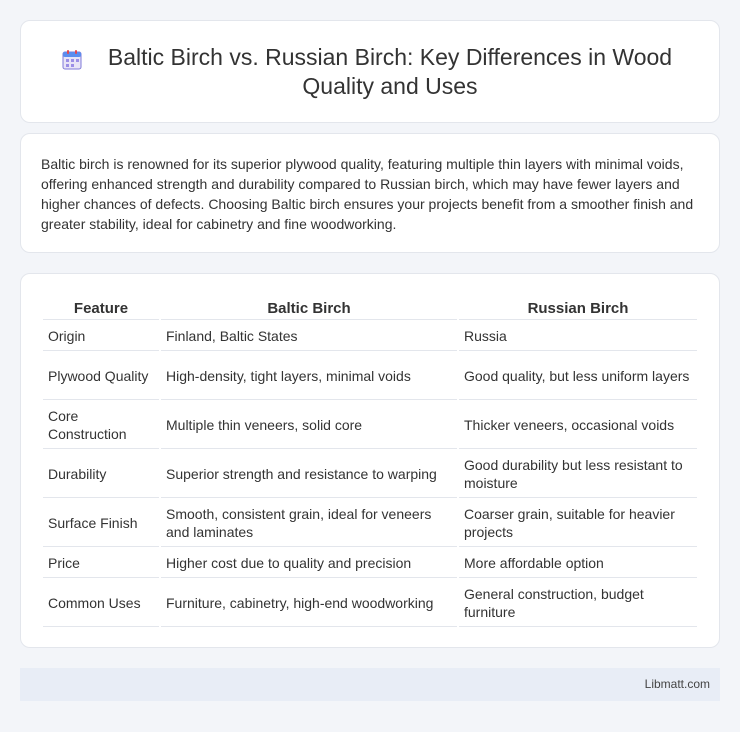 The image size is (740, 732). I want to click on feature-cell: Plywood Quality, so click(101, 376).